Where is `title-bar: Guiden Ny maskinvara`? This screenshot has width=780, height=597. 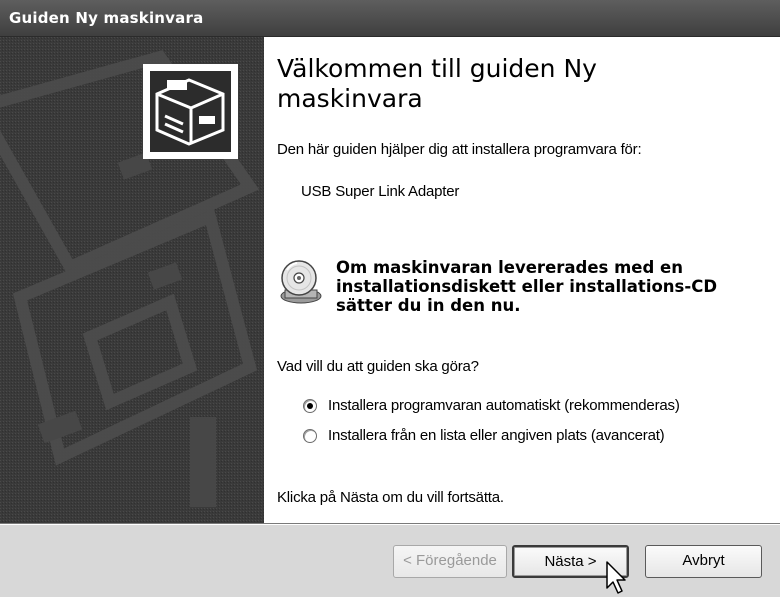 title-bar: Guiden Ny maskinvara is located at coordinates (390, 18).